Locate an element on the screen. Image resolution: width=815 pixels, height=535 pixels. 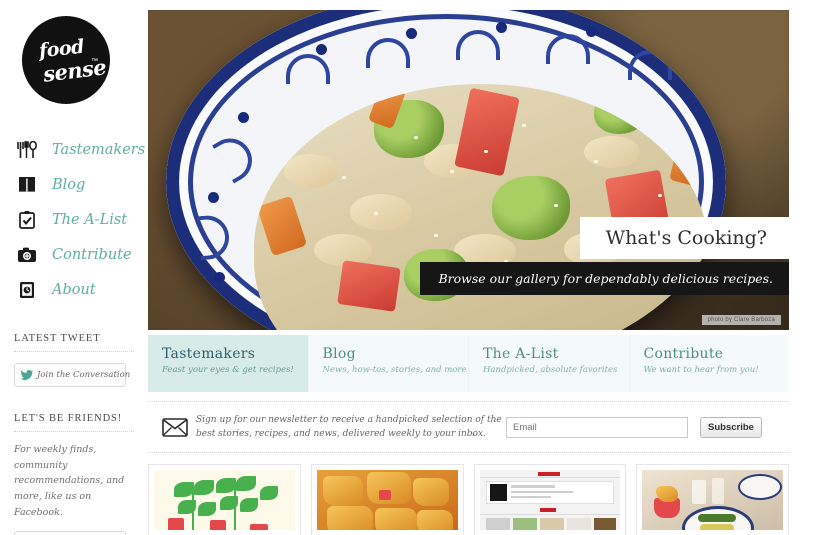
clipboard-check-icon is located at coordinates (27, 220).